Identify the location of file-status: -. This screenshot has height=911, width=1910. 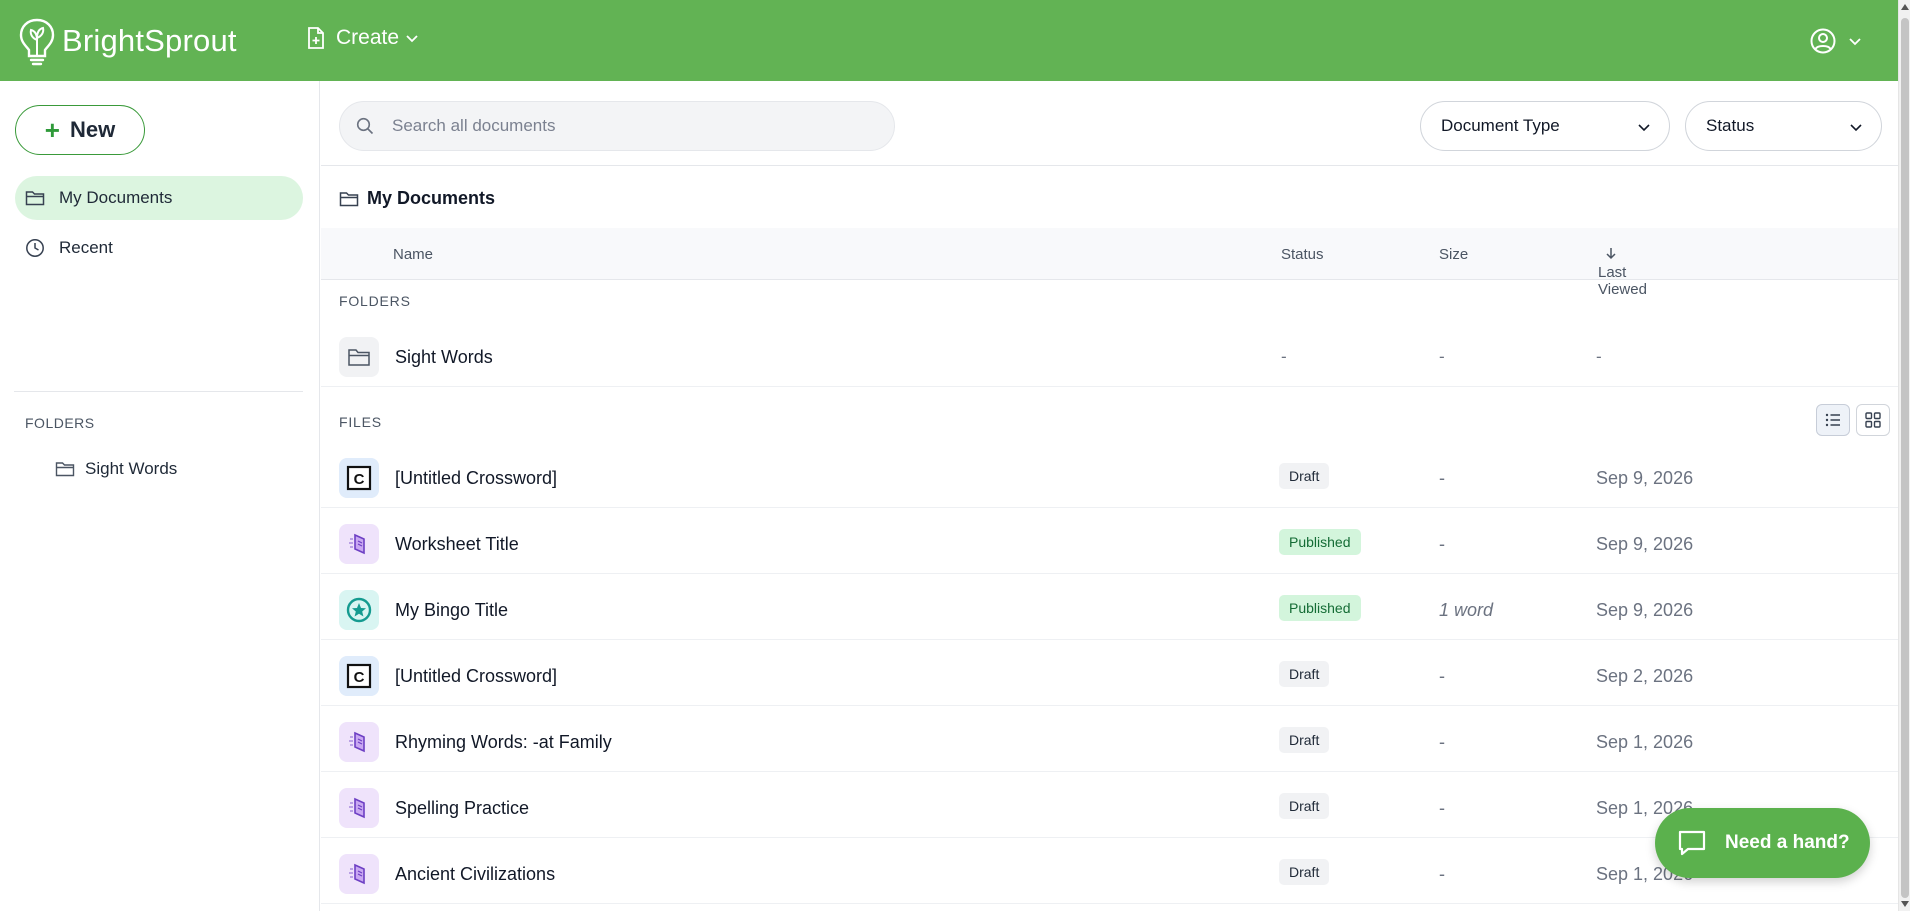
(1284, 356).